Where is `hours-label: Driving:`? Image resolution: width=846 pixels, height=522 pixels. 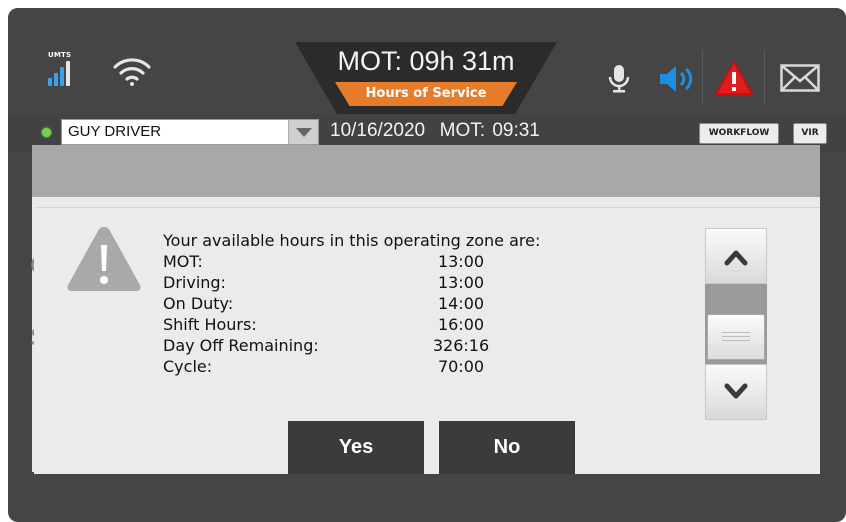 hours-label: Driving: is located at coordinates (194, 282).